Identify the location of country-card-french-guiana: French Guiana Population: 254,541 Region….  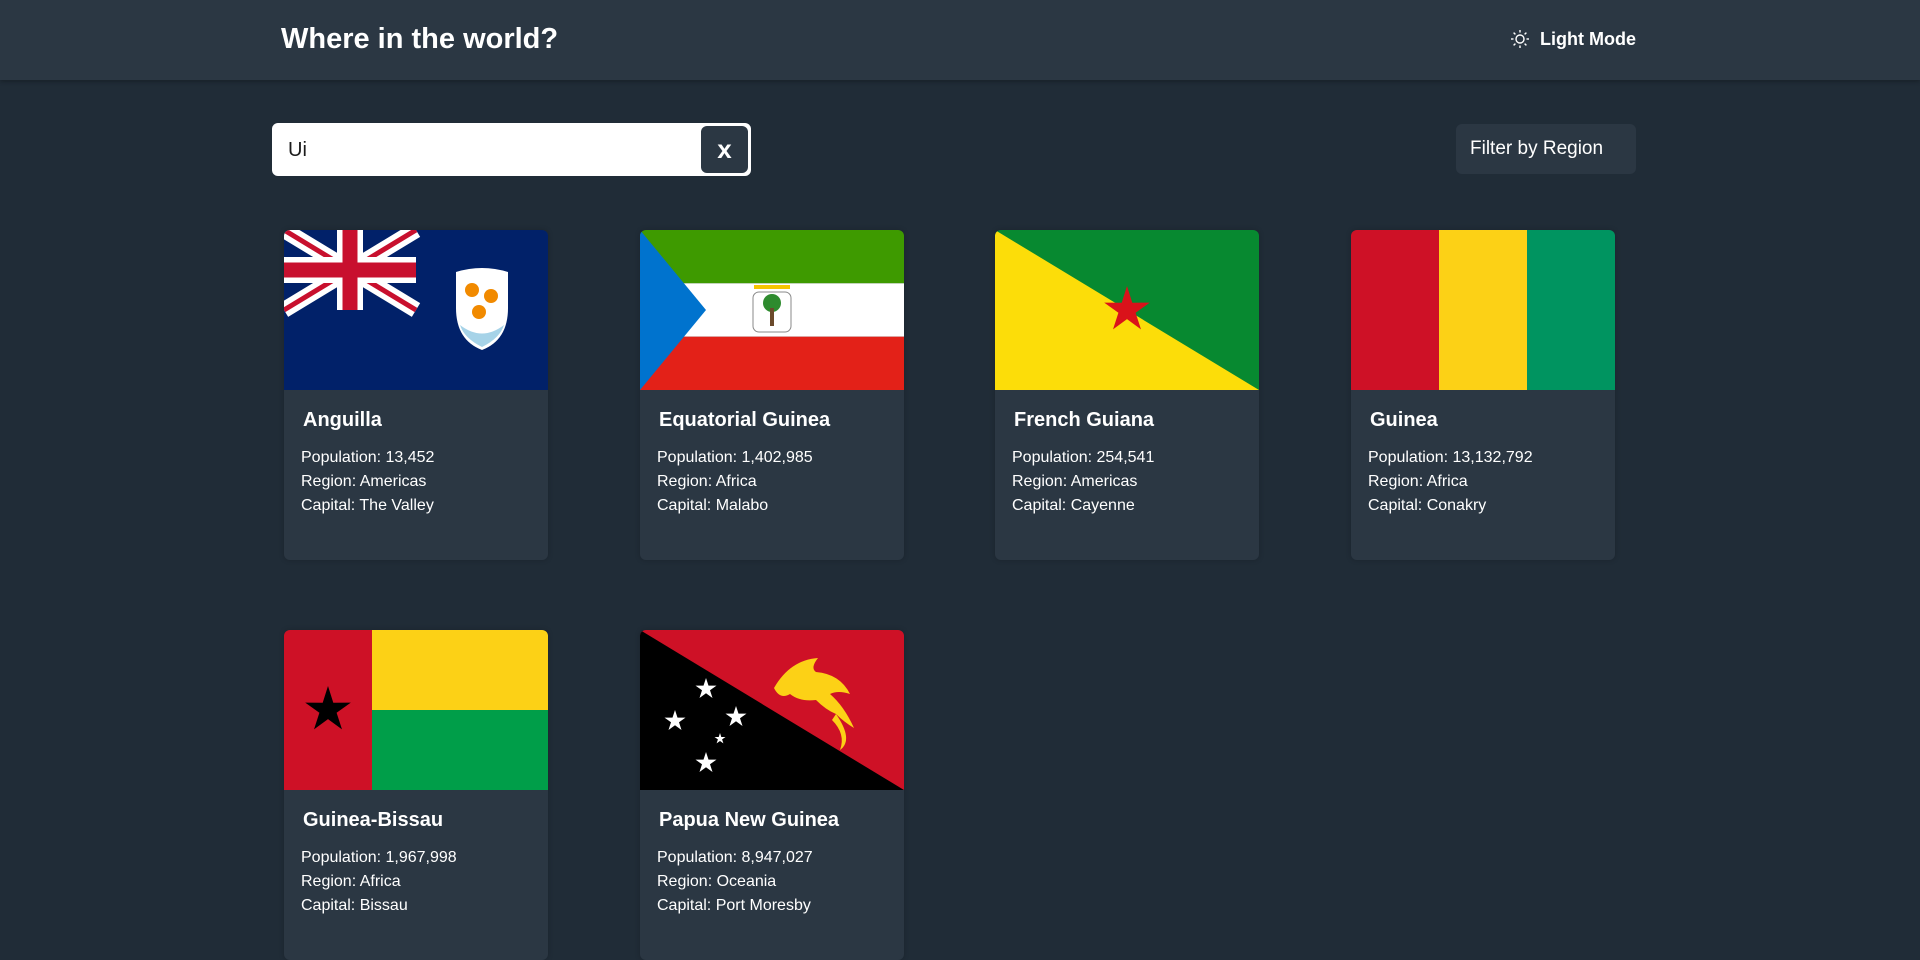
(1127, 395).